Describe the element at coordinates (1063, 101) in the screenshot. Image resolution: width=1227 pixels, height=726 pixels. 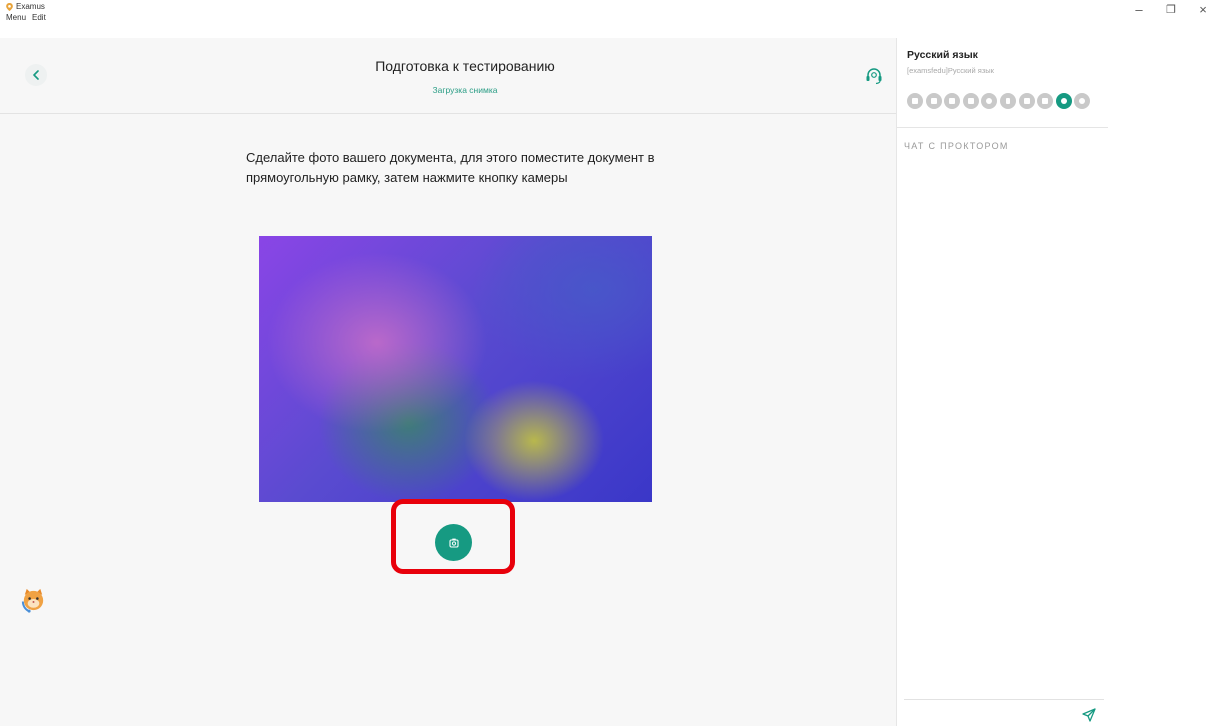
I see `eye-icon` at that location.